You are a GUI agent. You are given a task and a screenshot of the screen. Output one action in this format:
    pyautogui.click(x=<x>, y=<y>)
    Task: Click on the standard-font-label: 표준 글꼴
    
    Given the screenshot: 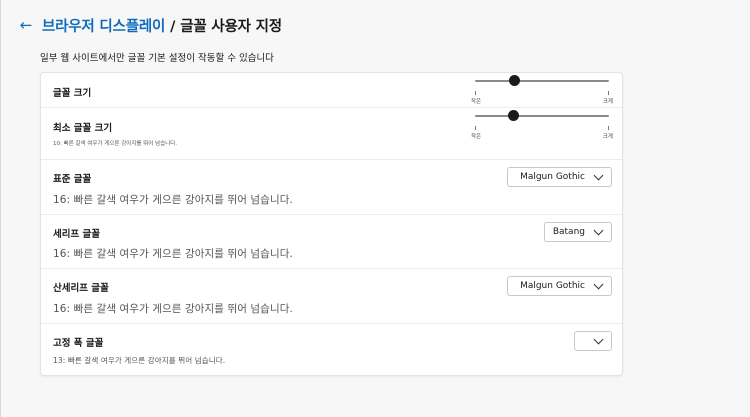 What is the action you would take?
    pyautogui.click(x=72, y=179)
    